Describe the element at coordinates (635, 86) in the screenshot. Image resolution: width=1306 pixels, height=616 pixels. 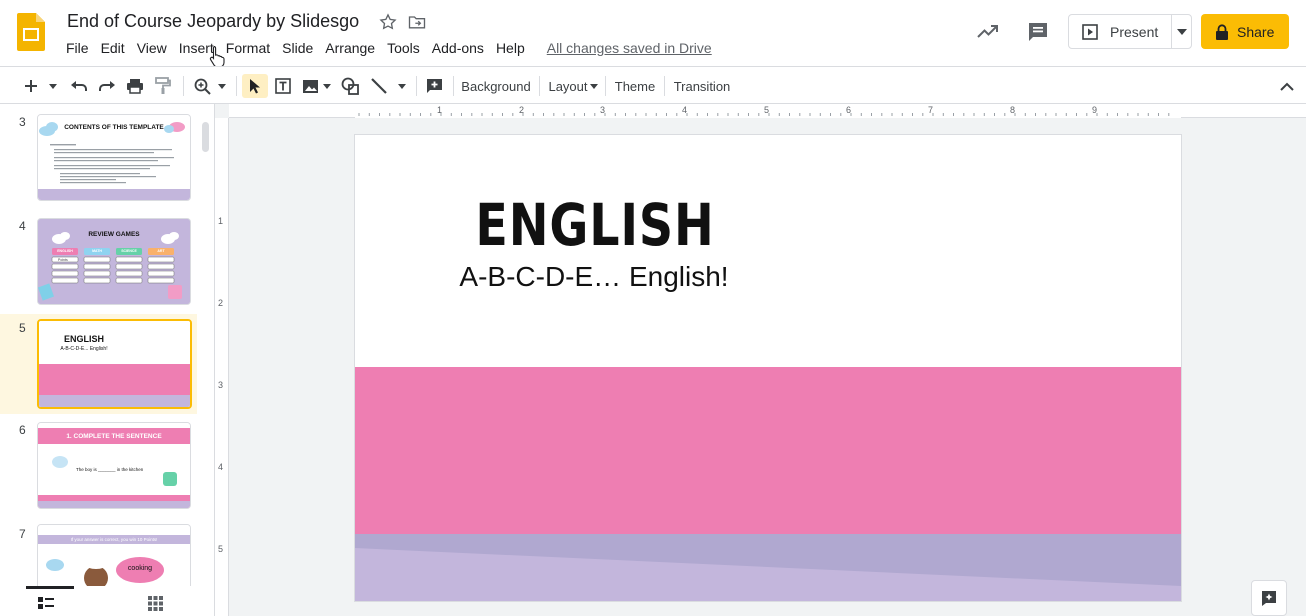
I see `theme-button: Theme` at that location.